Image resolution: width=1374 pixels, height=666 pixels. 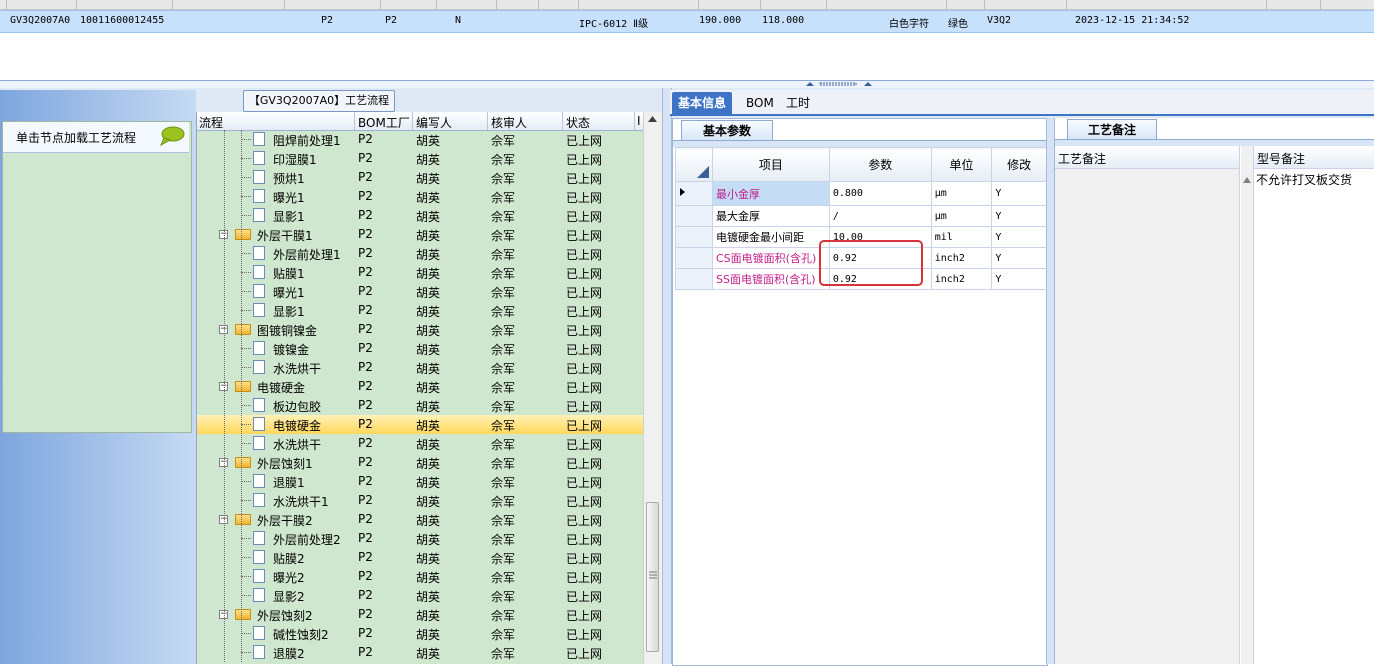 What do you see at coordinates (420, 633) in the screenshot?
I see `tree-row: 碱性蚀刻2 P2 胡英 佘军 已上网` at bounding box center [420, 633].